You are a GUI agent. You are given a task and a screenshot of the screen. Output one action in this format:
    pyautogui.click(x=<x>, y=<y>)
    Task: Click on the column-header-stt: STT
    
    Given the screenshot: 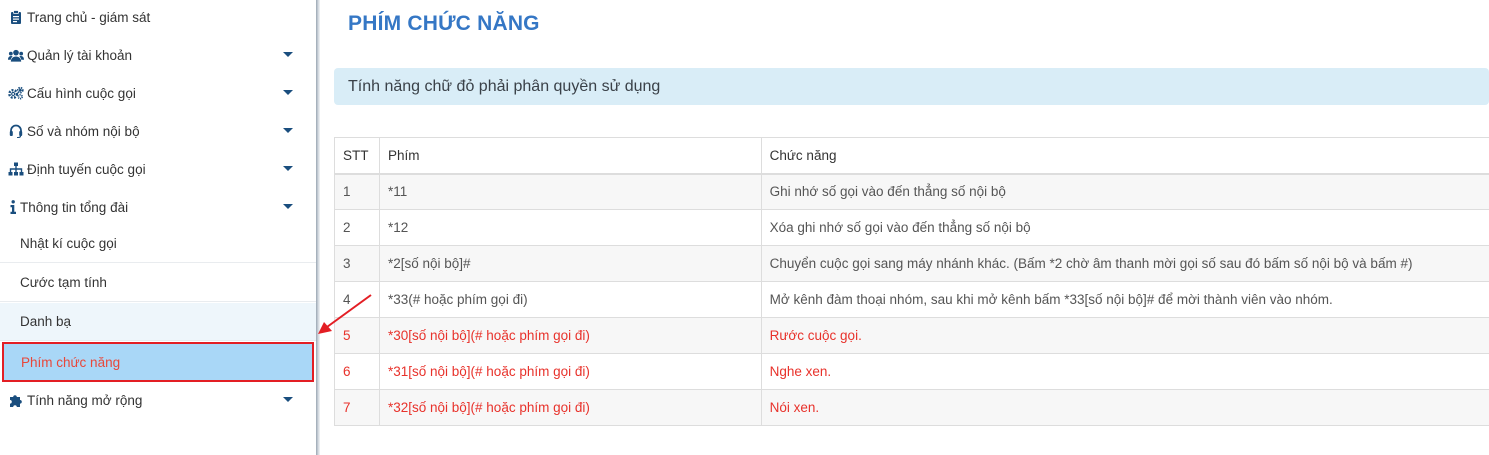 What is the action you would take?
    pyautogui.click(x=357, y=156)
    